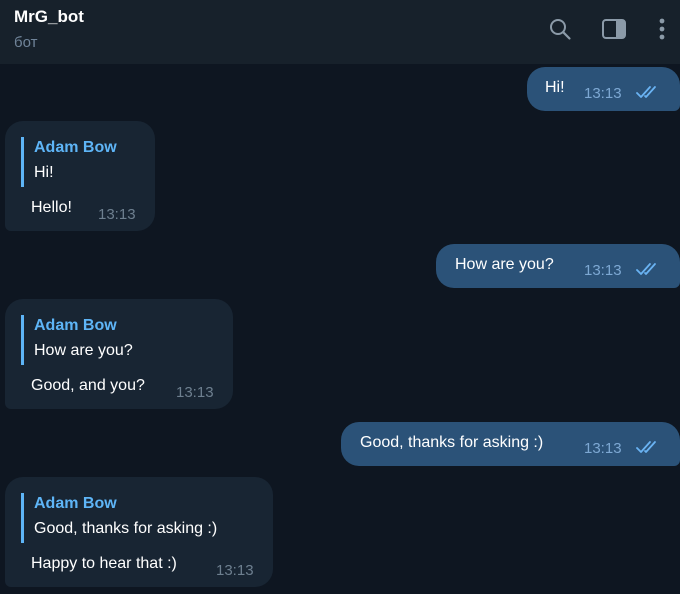  I want to click on outgoing-message: Hi! 13:13, so click(603, 89).